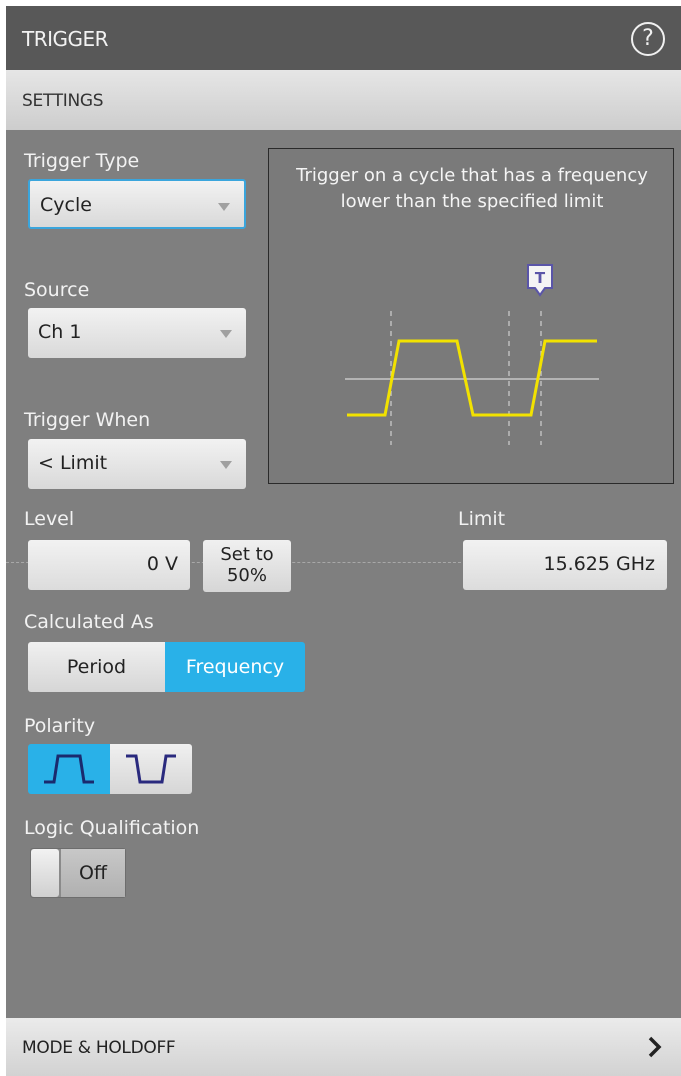 This screenshot has height=1076, width=681. What do you see at coordinates (65, 39) in the screenshot?
I see `panel-title: TRIGGER` at bounding box center [65, 39].